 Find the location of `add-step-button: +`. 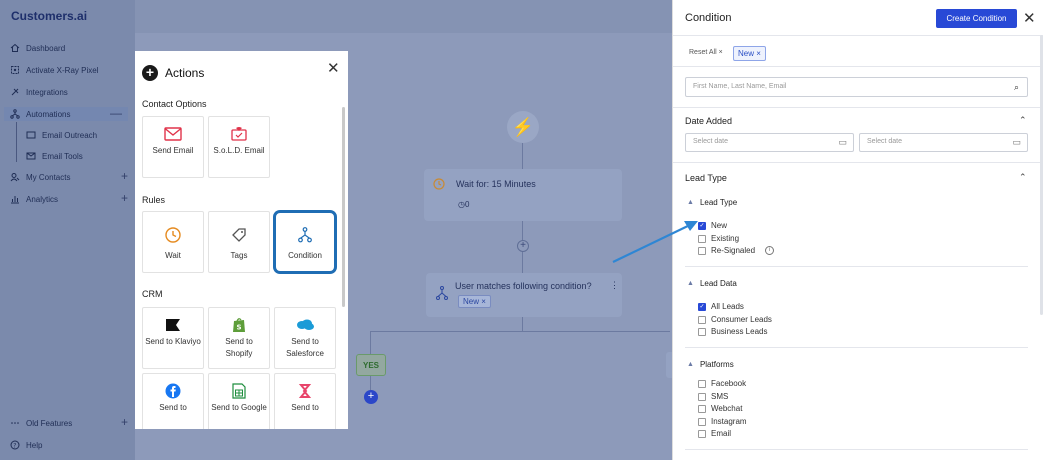

add-step-button: + is located at coordinates (371, 397).